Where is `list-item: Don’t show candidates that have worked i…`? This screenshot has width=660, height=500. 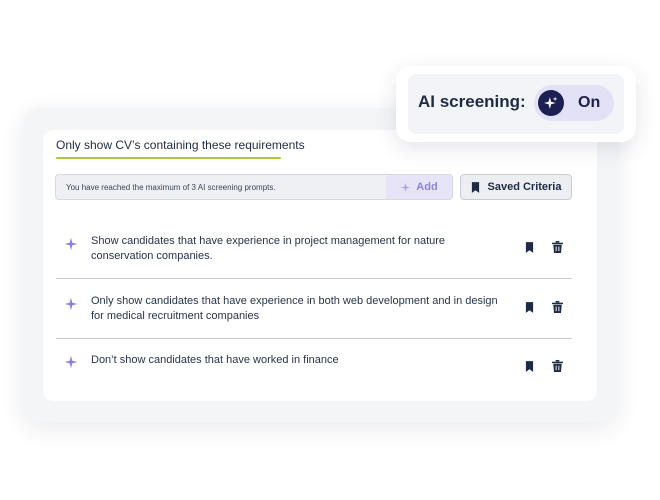 list-item: Don’t show candidates that have worked i… is located at coordinates (314, 368).